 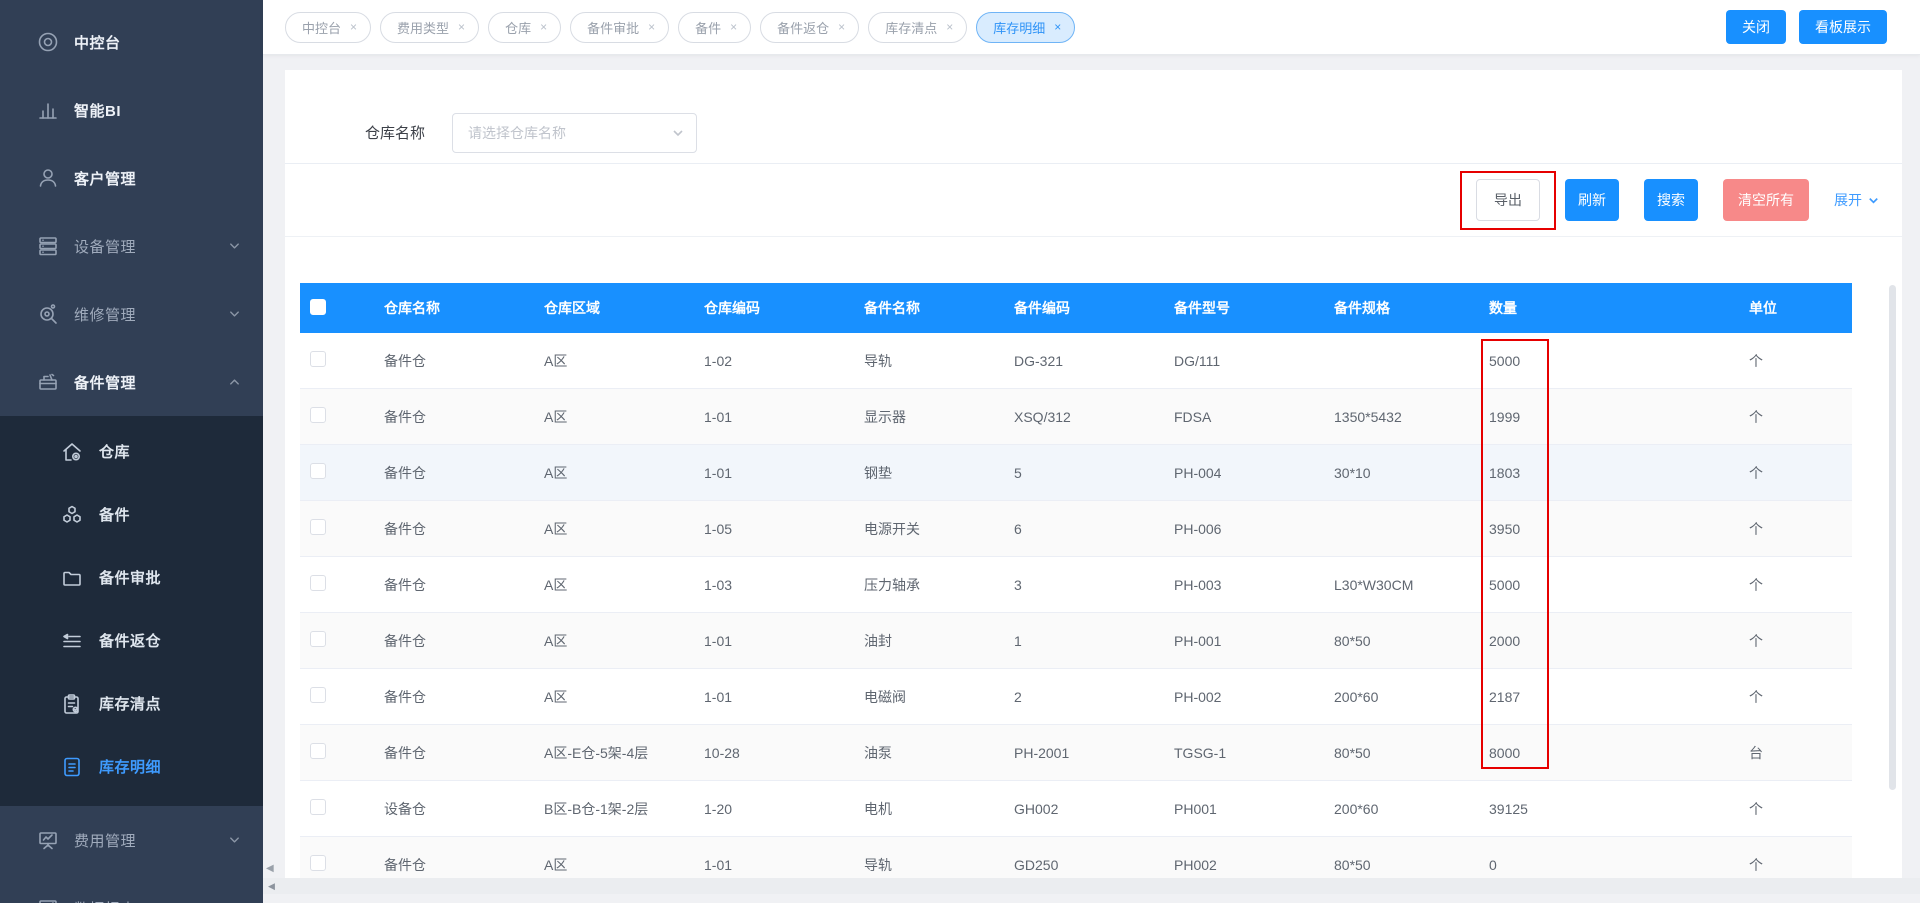 I want to click on chevron-down-icon, so click(x=234, y=840).